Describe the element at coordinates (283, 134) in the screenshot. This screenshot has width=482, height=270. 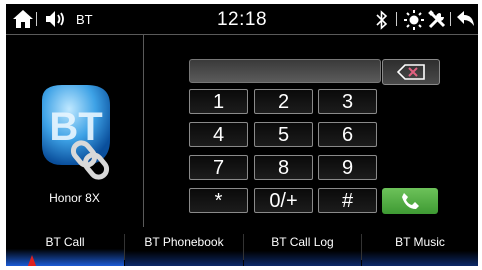
I see `key-5: 5` at that location.